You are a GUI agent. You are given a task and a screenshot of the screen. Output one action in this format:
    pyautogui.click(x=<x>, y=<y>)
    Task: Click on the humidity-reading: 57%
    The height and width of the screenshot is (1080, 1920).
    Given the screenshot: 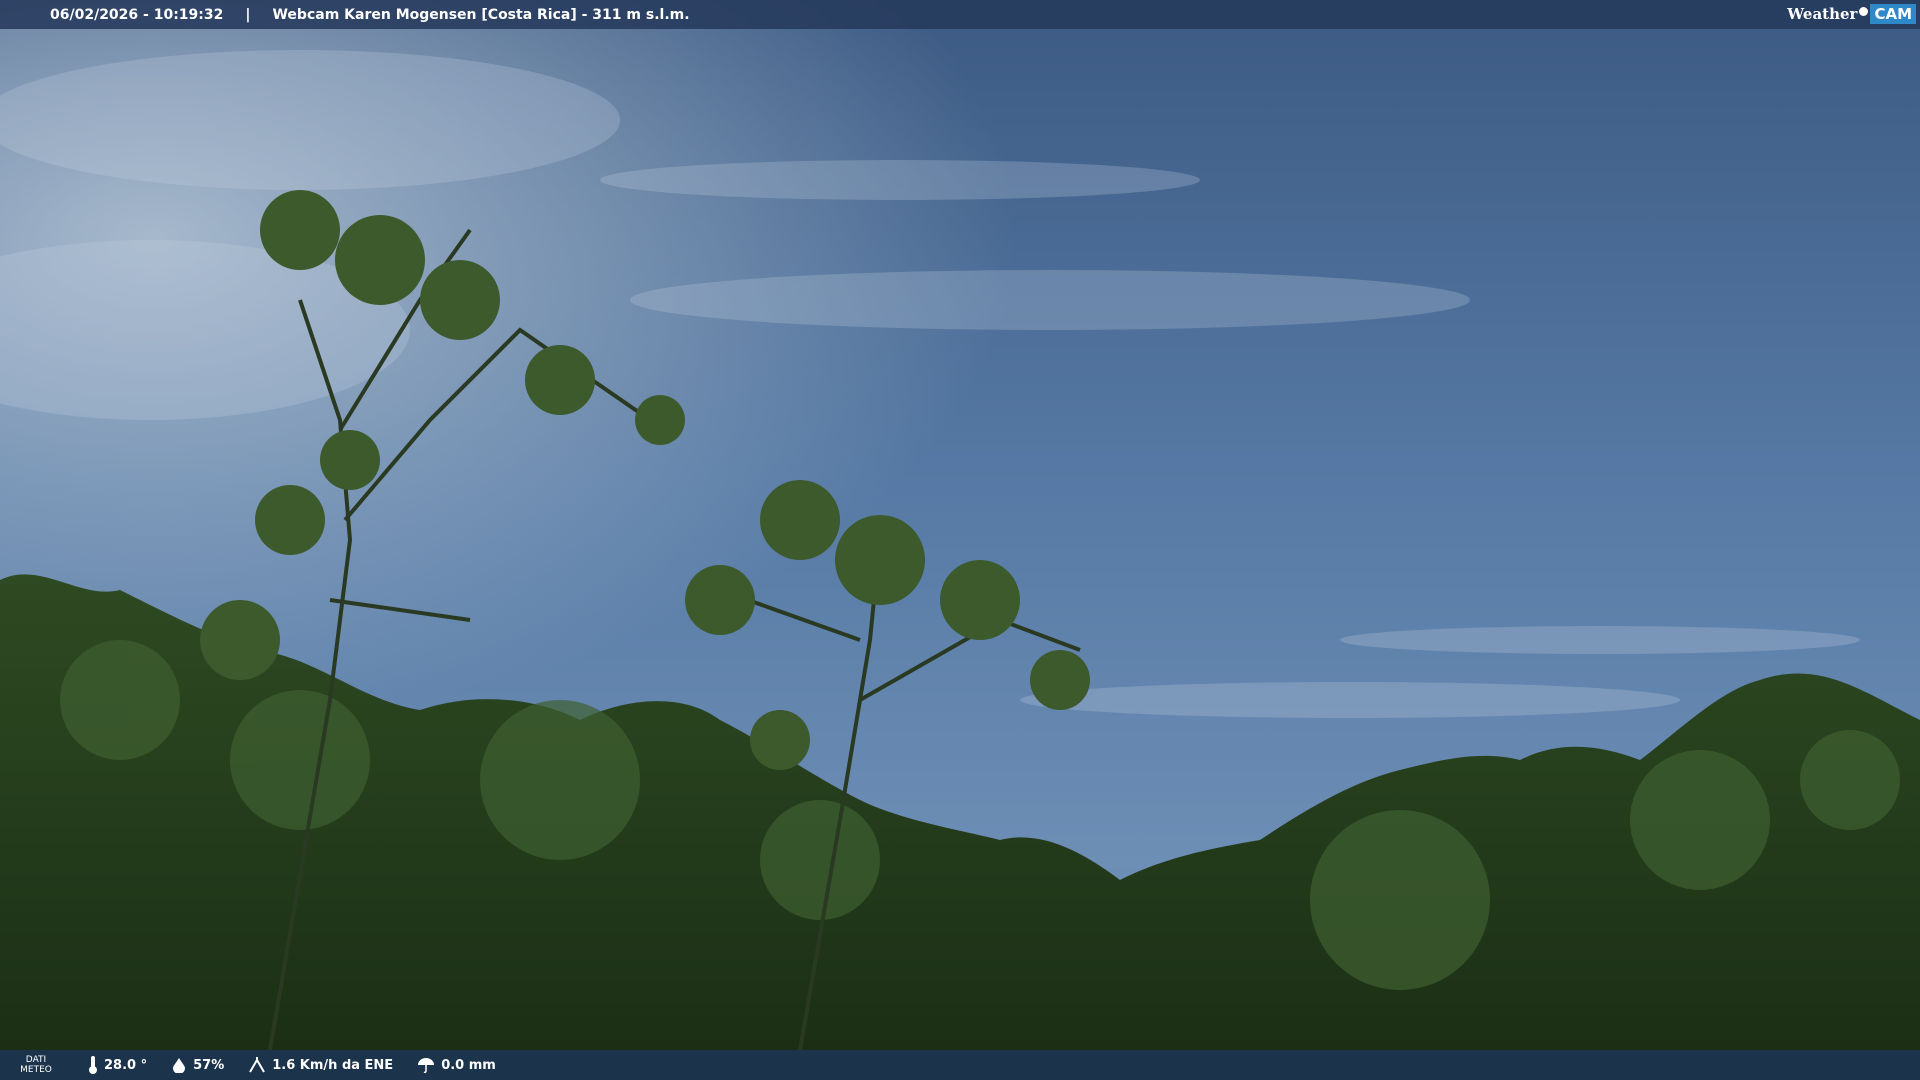 What is the action you would take?
    pyautogui.click(x=197, y=1065)
    